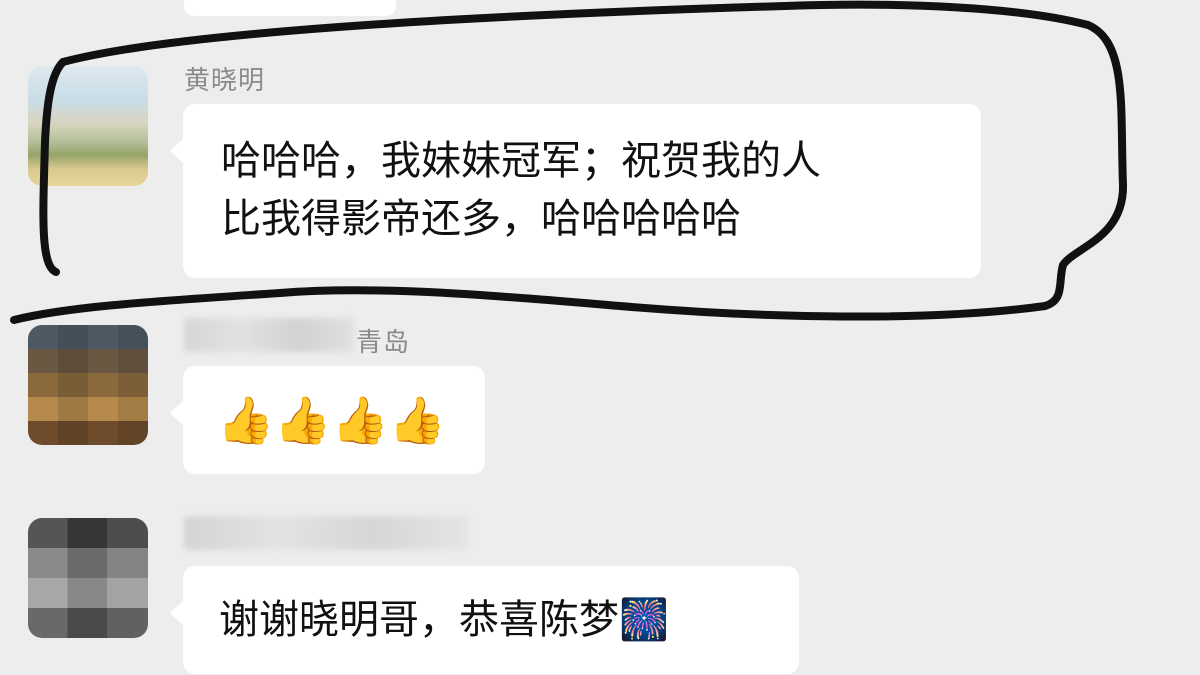  I want to click on message-line-1: 哈哈哈，我妹妹冠军；祝贺我的人, so click(521, 161).